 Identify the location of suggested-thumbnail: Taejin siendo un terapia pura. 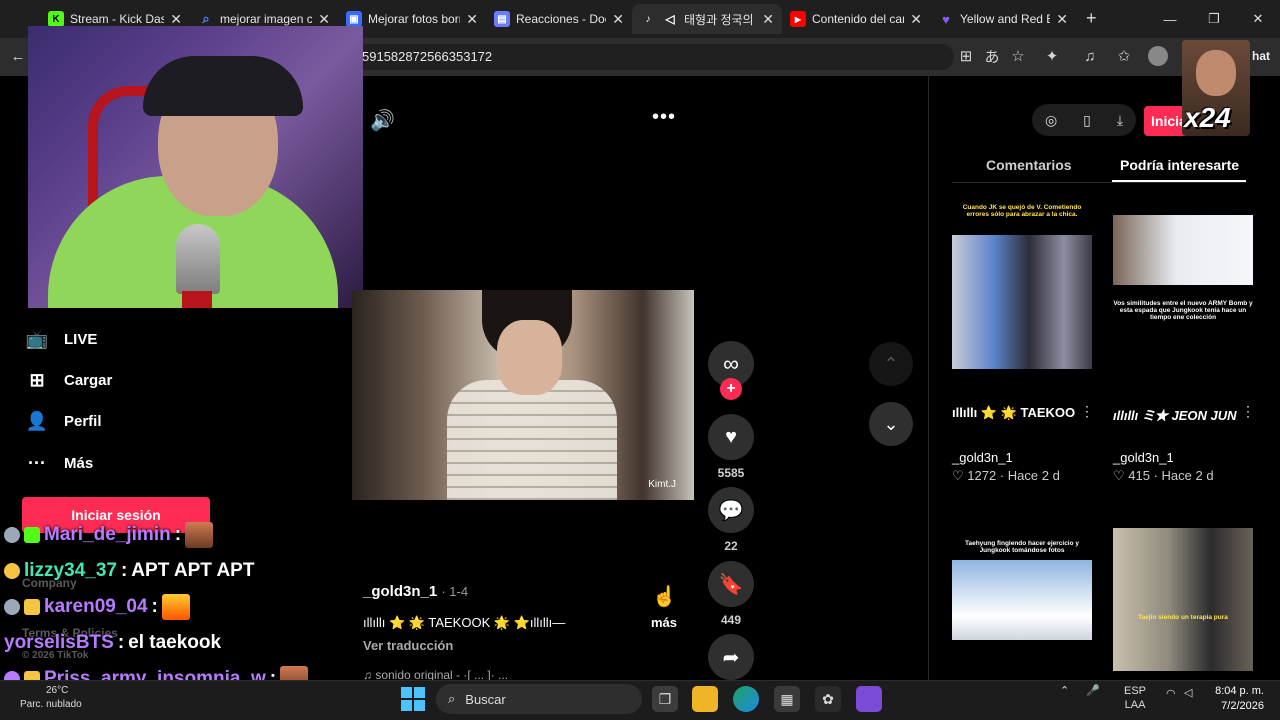
(1183, 599).